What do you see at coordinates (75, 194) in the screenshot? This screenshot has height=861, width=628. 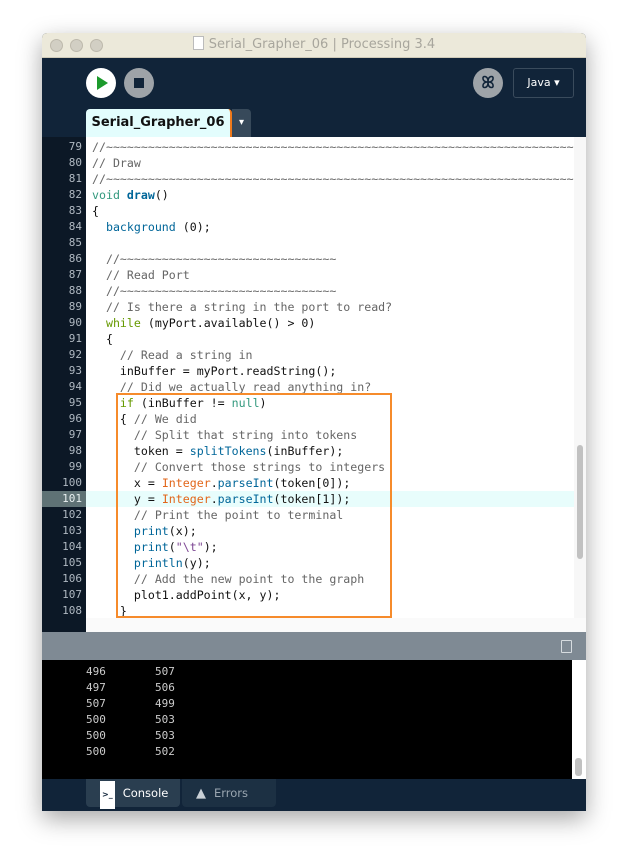 I see `line-number: 82` at bounding box center [75, 194].